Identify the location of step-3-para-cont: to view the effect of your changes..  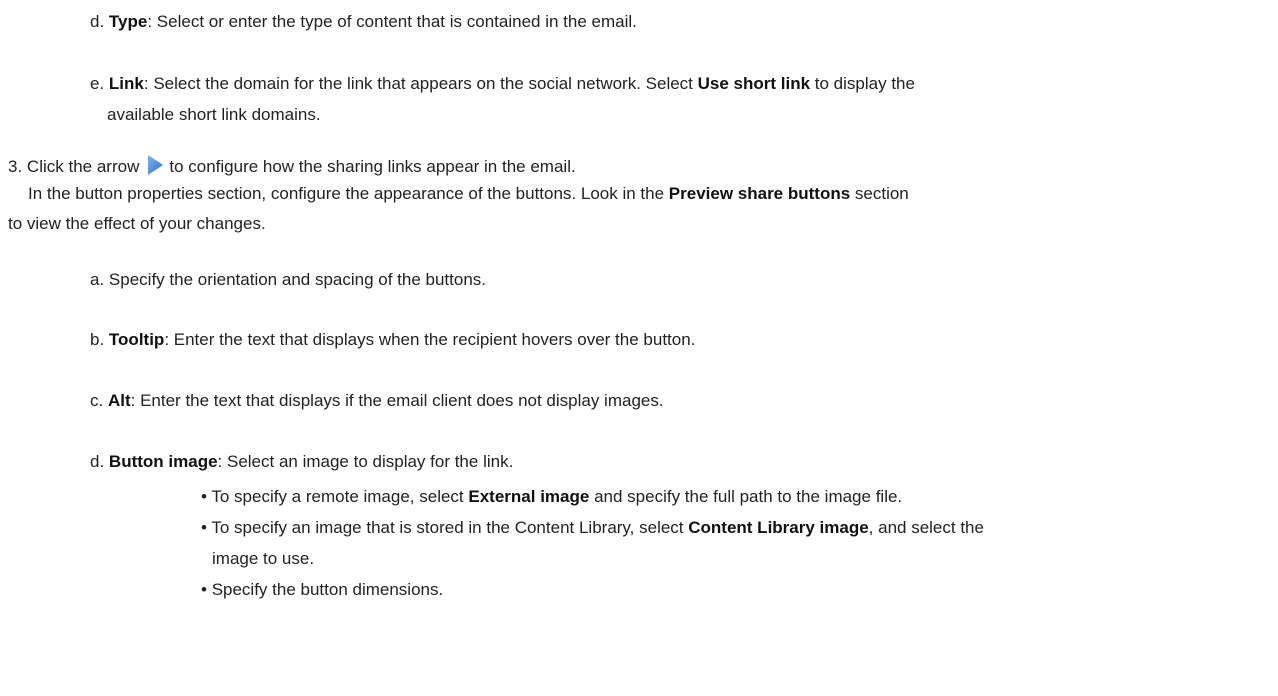
(137, 224).